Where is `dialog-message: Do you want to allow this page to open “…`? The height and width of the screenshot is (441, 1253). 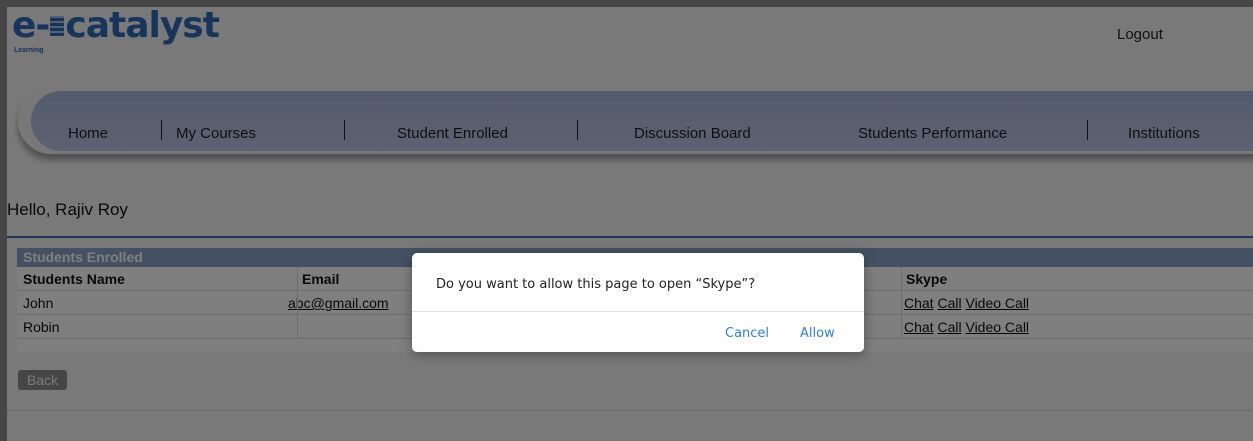 dialog-message: Do you want to allow this page to open “… is located at coordinates (596, 284).